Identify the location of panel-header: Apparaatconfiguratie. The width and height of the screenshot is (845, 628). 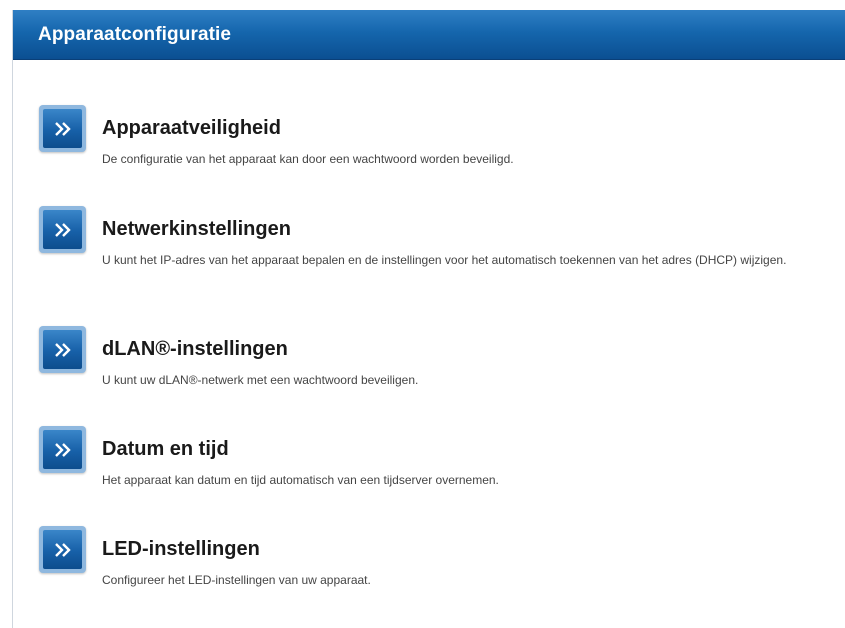
(429, 35).